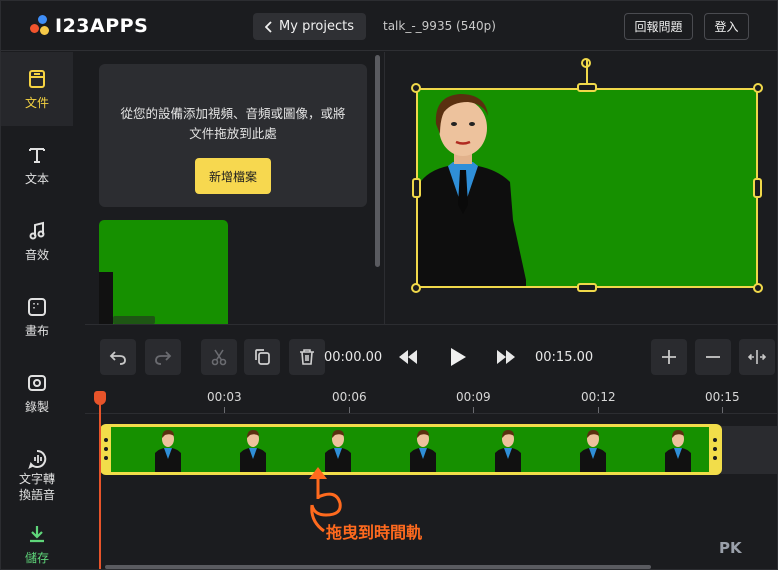  I want to click on redo-icon, so click(163, 358).